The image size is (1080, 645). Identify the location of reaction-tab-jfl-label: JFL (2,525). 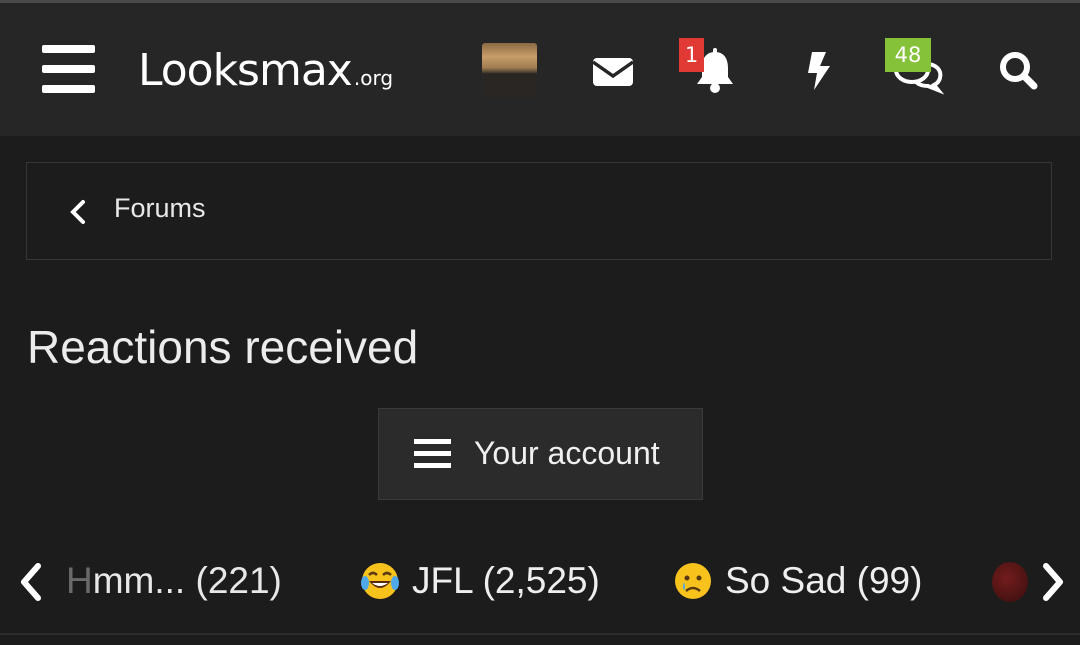
(506, 580).